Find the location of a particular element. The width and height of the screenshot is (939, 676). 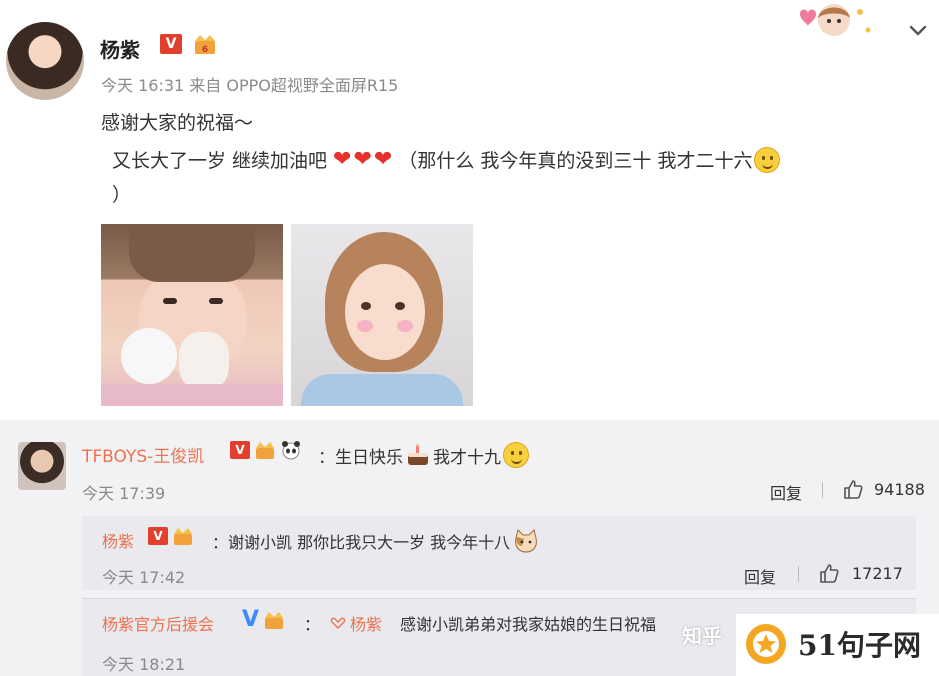

reply-colon: ： is located at coordinates (312, 624).